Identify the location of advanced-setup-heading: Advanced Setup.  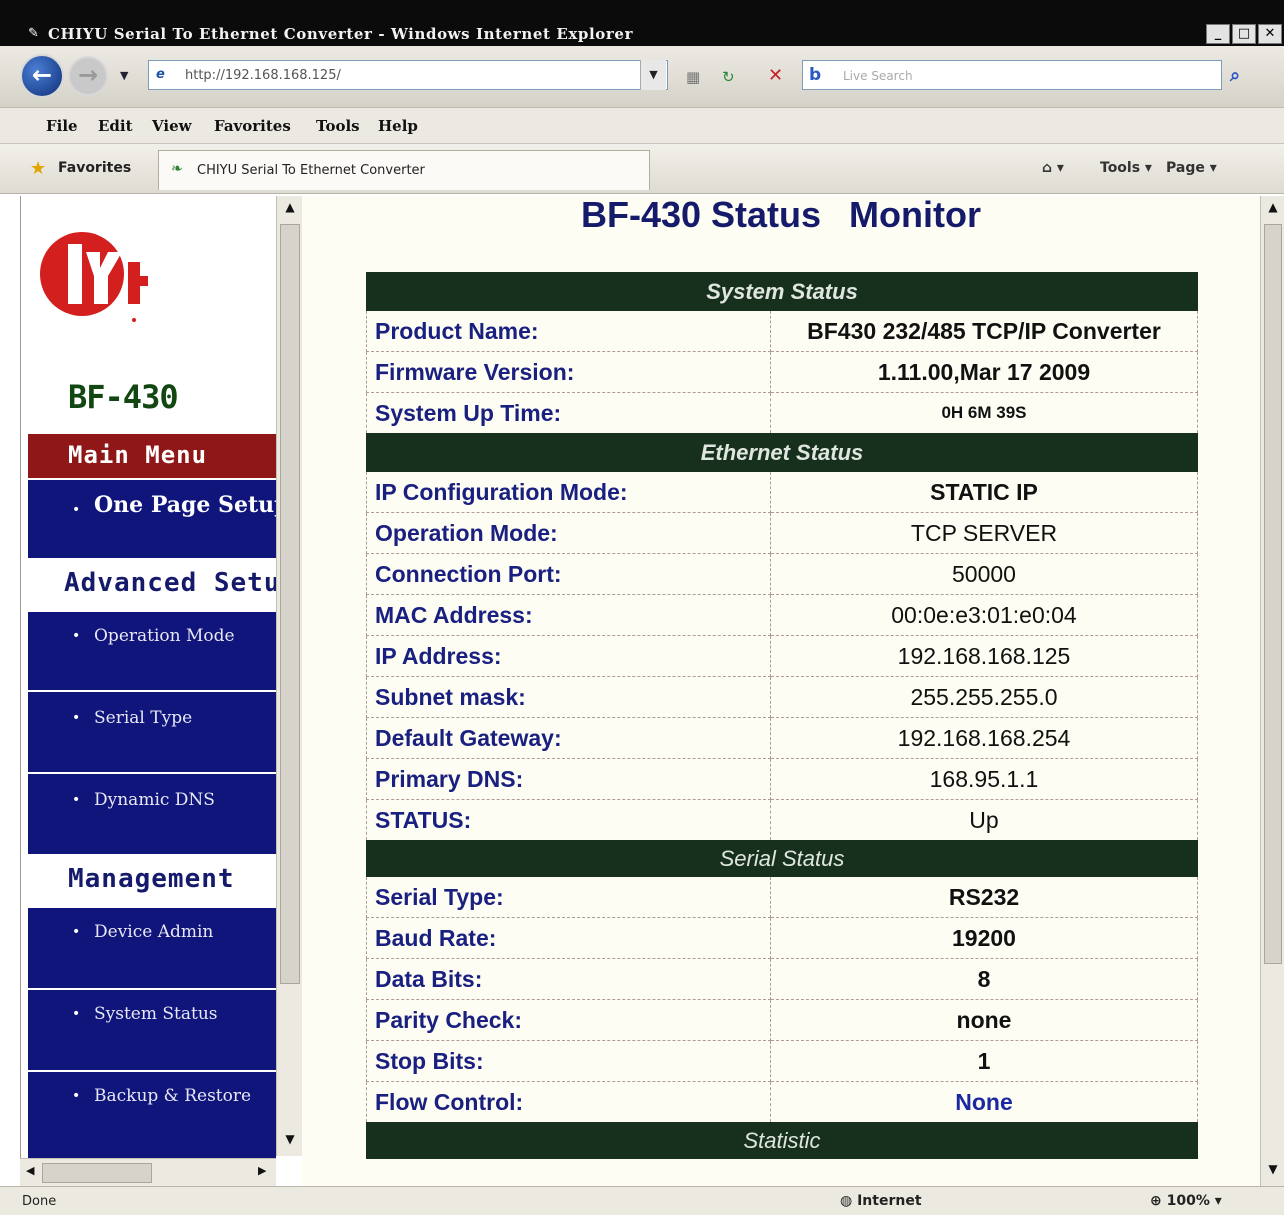
(152, 586).